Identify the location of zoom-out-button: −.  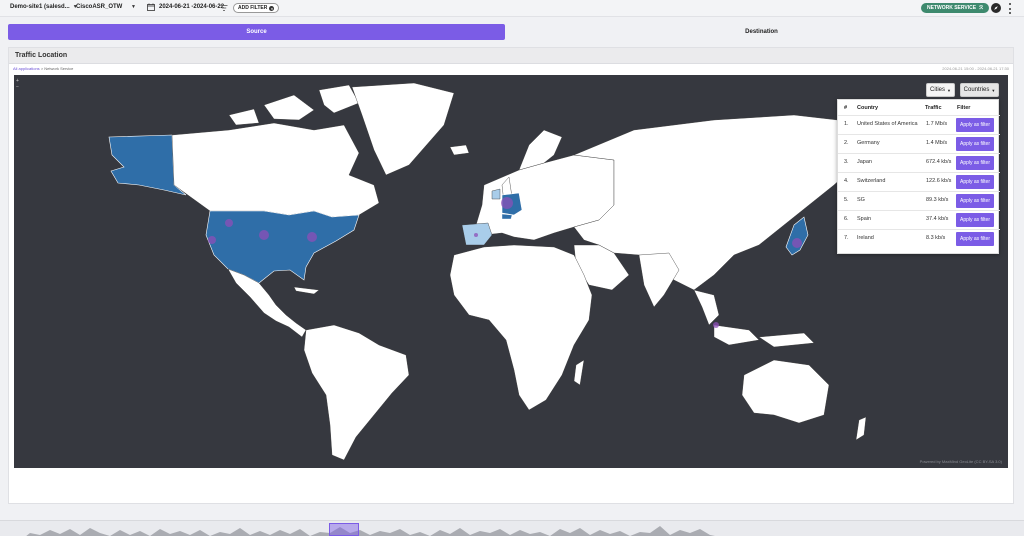
(17, 87).